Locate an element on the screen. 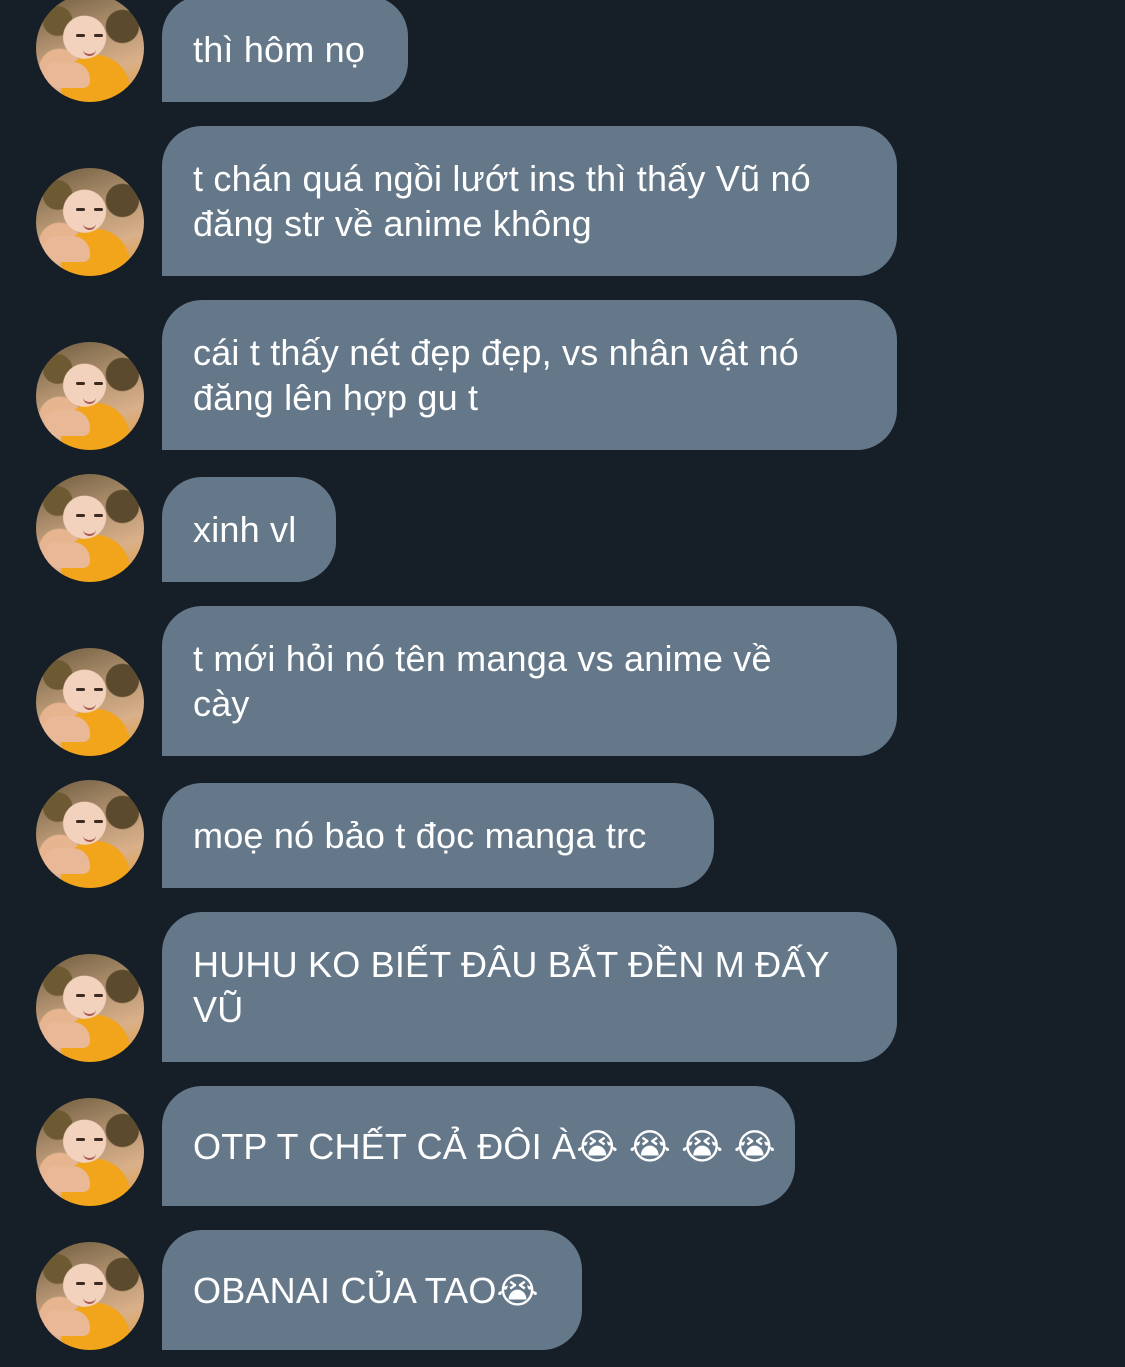 Image resolution: width=1125 pixels, height=1367 pixels. message-bubble: OTP T CHẾT CẢ ĐÔI À😭 😭 😭 😭 is located at coordinates (478, 1146).